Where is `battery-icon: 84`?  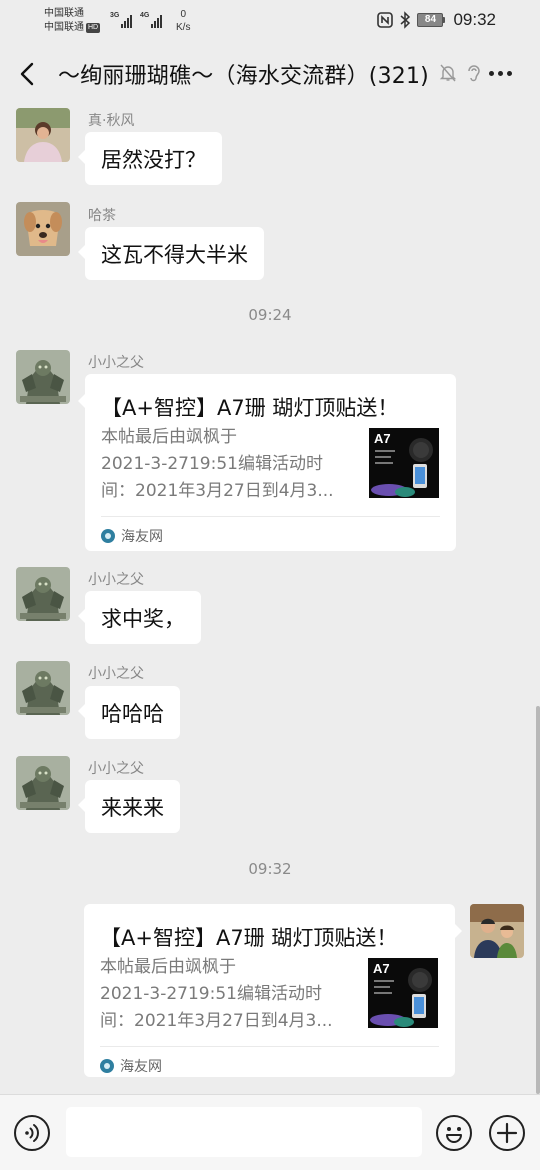
battery-icon: 84 is located at coordinates (431, 20).